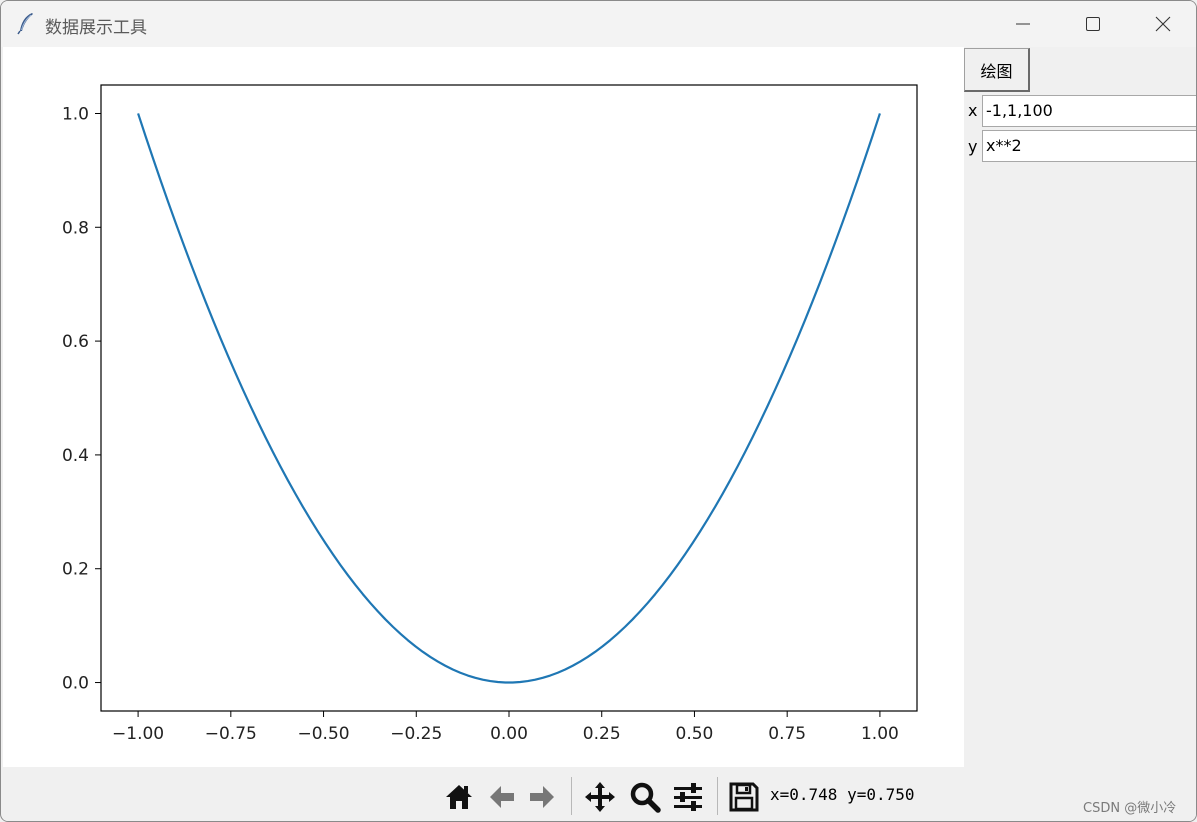 This screenshot has width=1197, height=822. I want to click on zoom-icon, so click(645, 797).